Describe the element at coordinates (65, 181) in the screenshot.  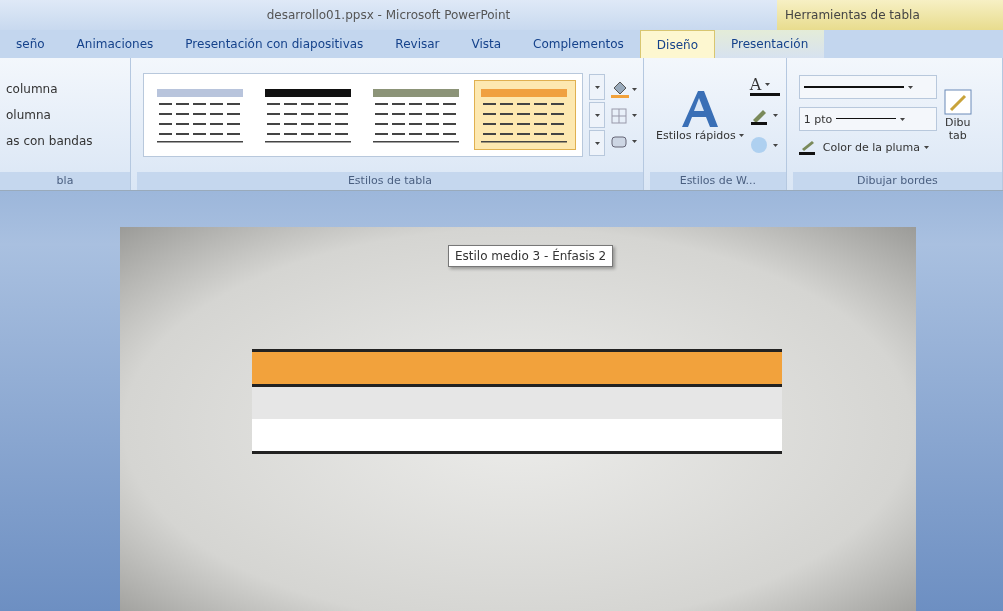
I see `group-label: bla` at that location.